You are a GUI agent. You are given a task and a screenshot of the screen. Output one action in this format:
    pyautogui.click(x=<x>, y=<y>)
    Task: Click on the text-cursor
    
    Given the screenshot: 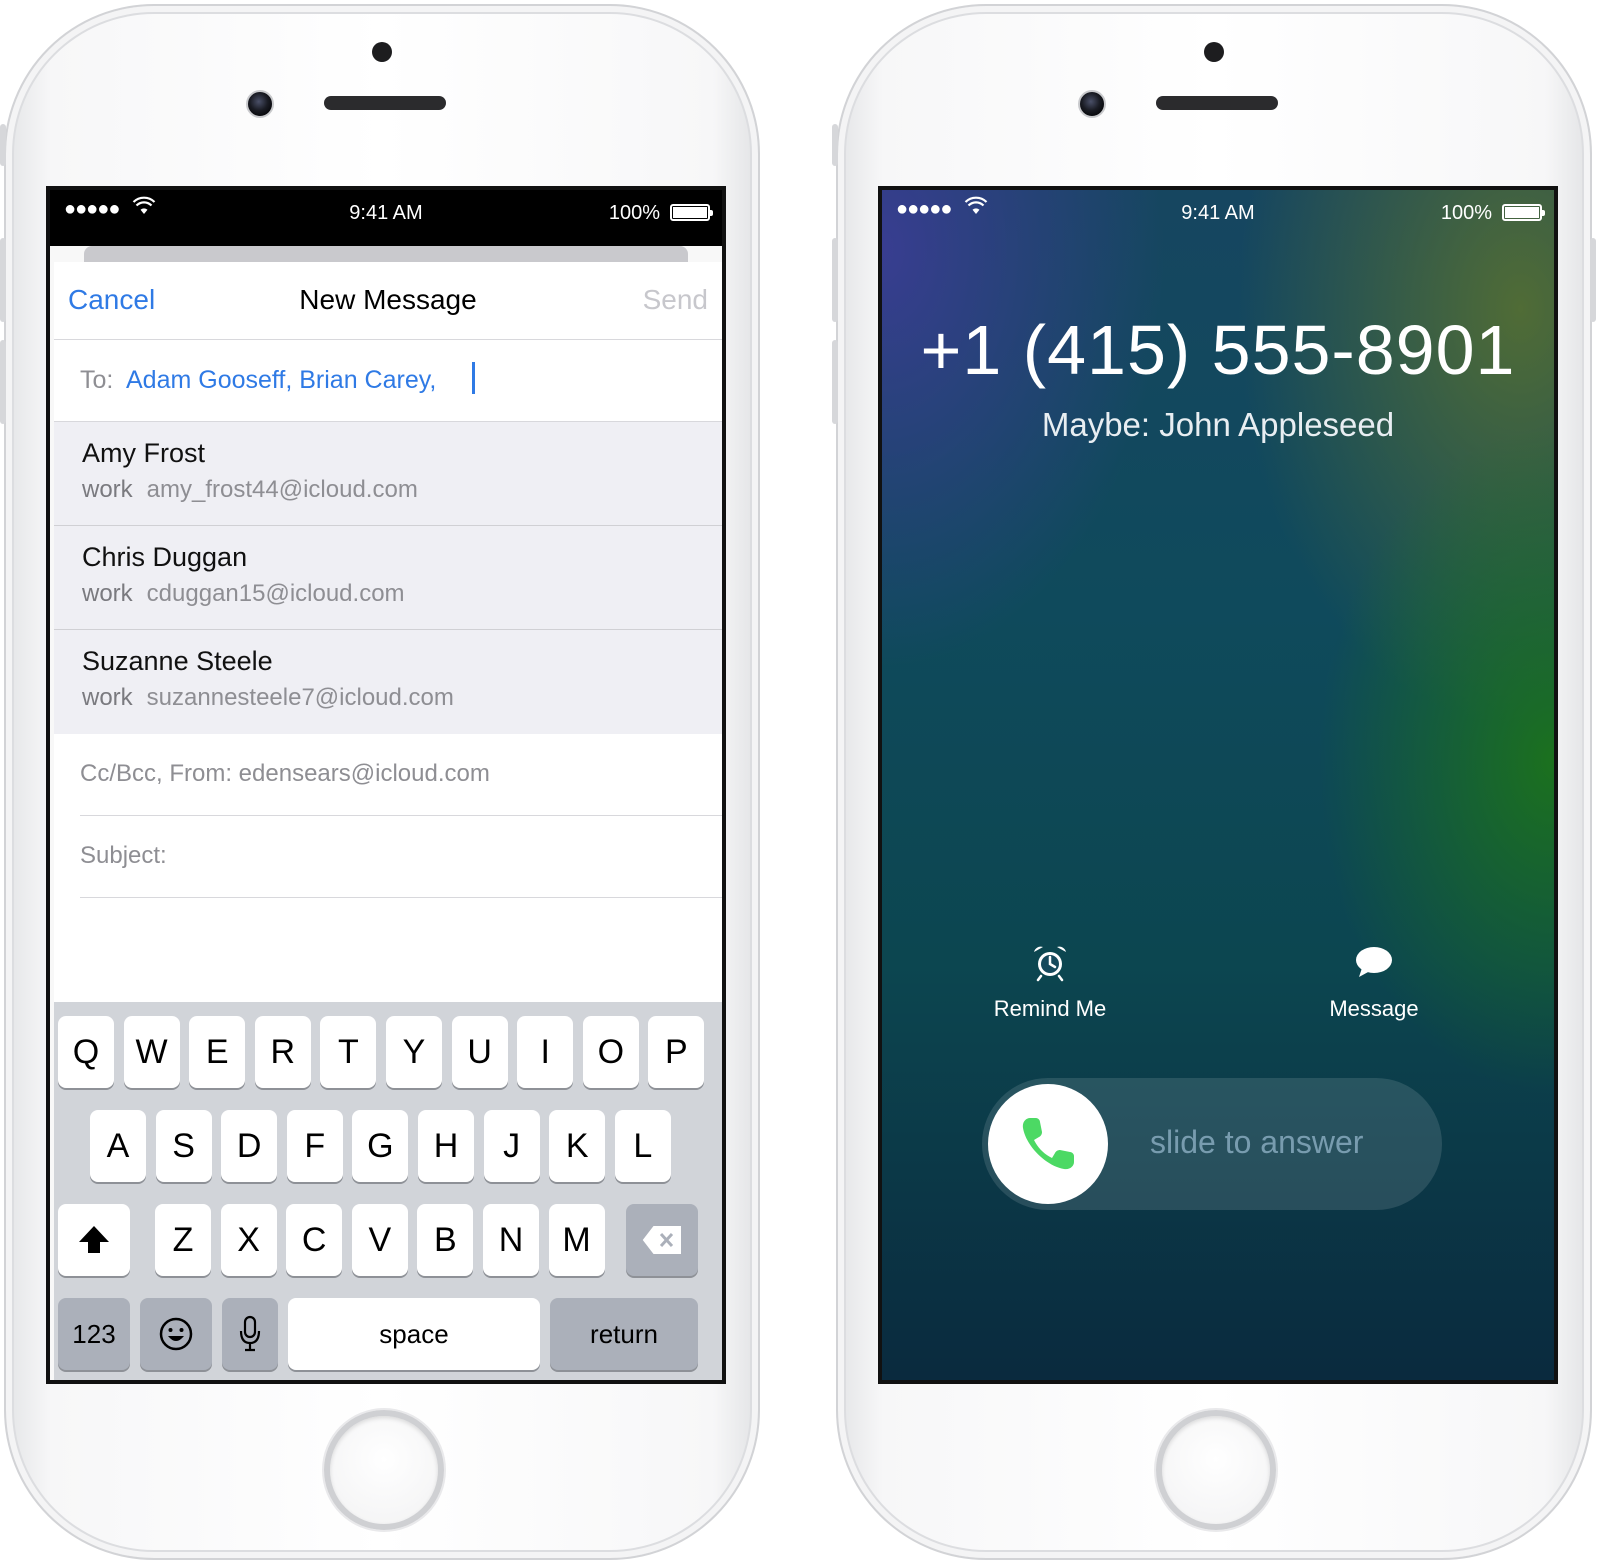 What is the action you would take?
    pyautogui.click(x=473, y=378)
    